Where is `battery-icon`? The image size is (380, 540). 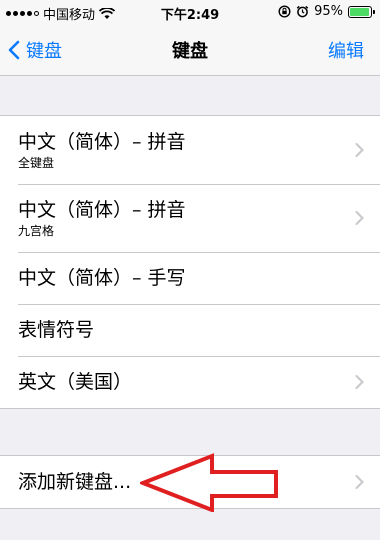
battery-icon is located at coordinates (361, 11).